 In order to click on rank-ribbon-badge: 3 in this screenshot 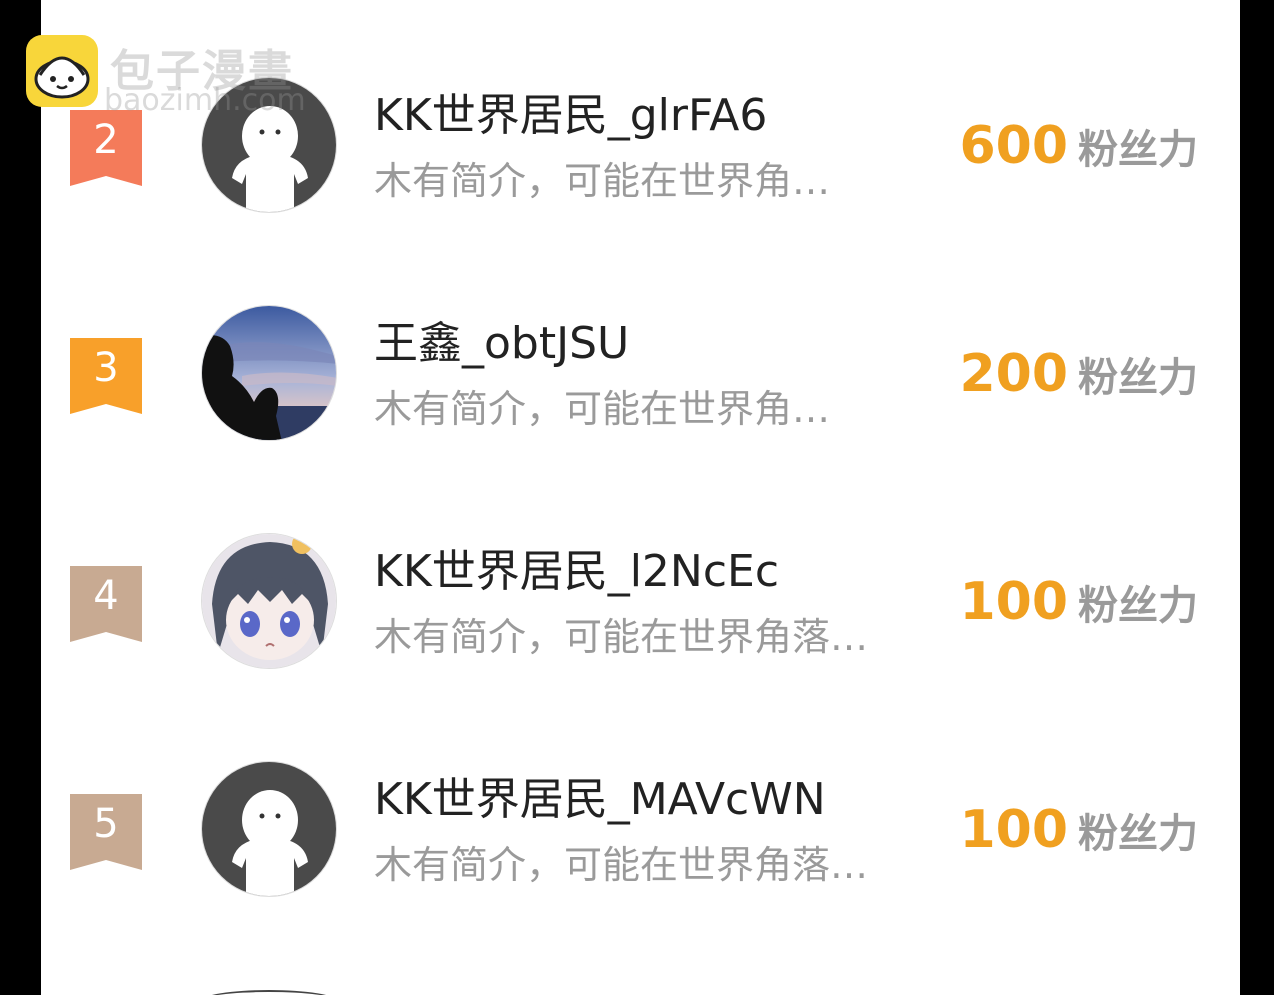, I will do `click(106, 376)`.